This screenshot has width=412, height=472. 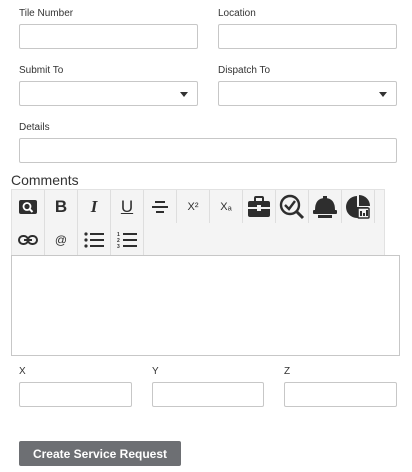 I want to click on location-label: Location, so click(x=237, y=13).